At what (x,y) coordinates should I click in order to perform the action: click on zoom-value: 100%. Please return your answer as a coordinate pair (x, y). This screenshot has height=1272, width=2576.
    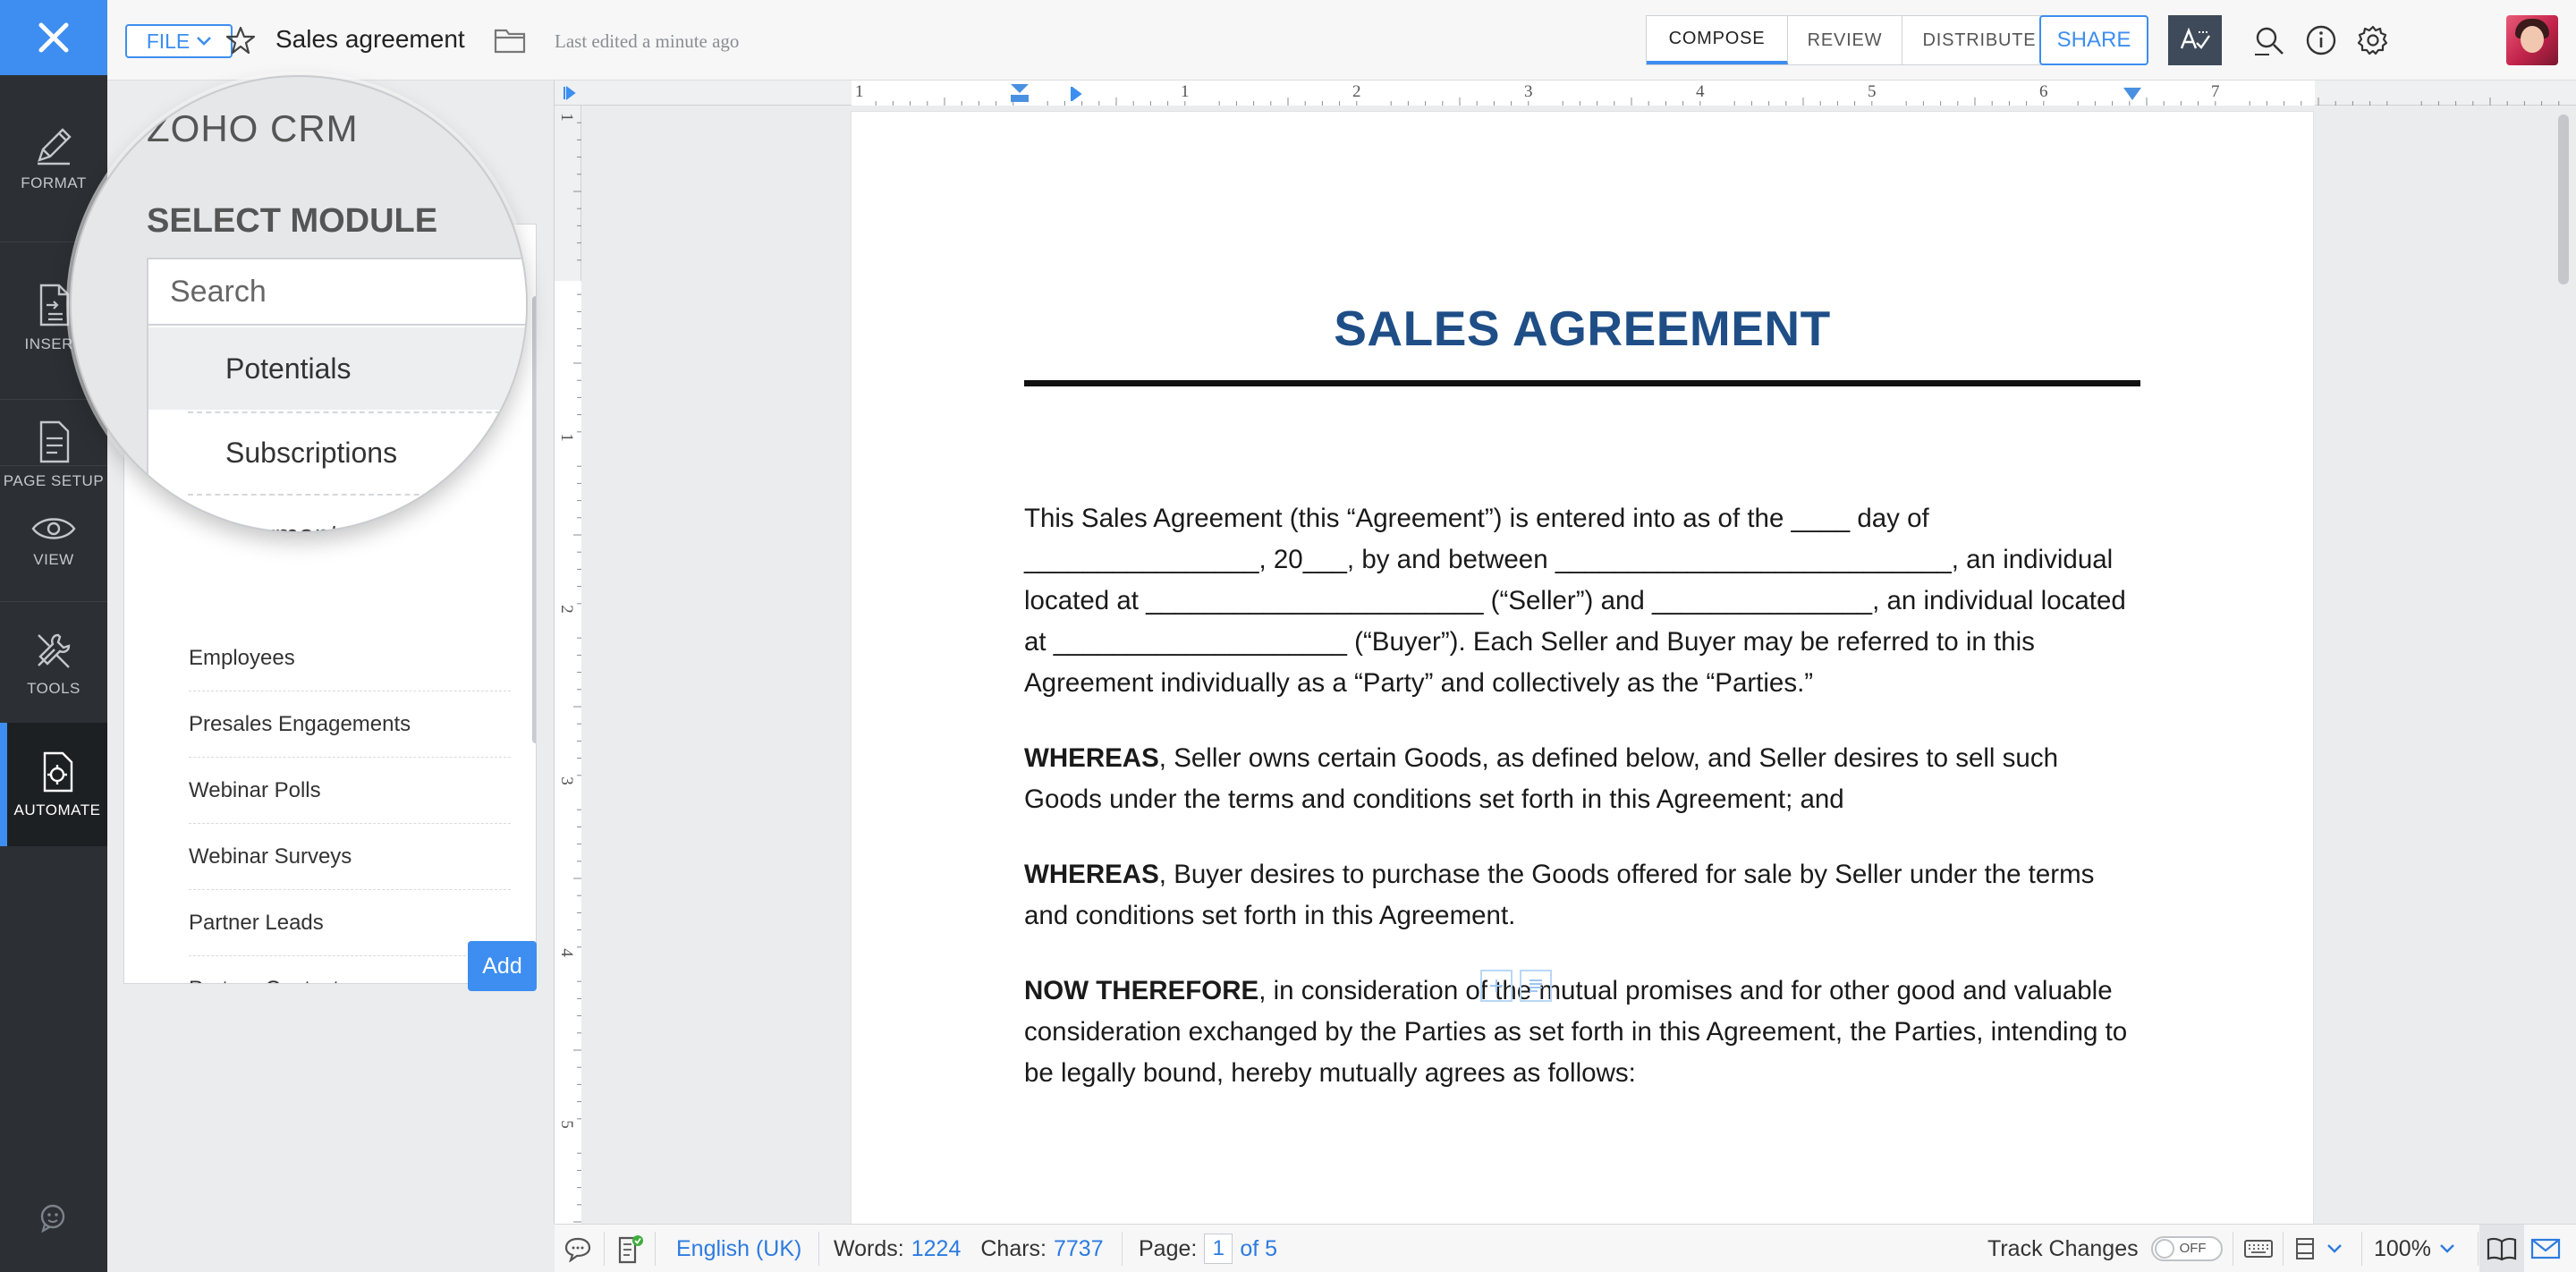
    Looking at the image, I should click on (2402, 1248).